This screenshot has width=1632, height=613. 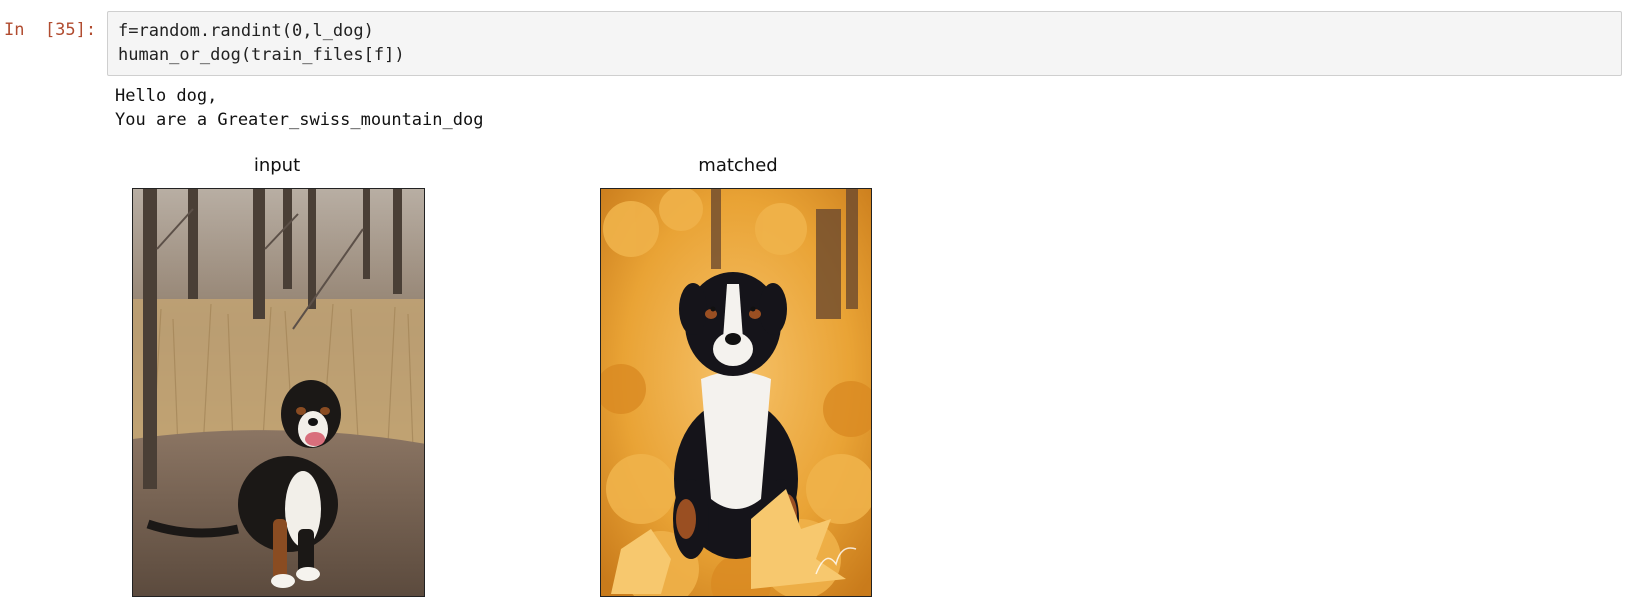 I want to click on figure-title-input: input, so click(x=277, y=165).